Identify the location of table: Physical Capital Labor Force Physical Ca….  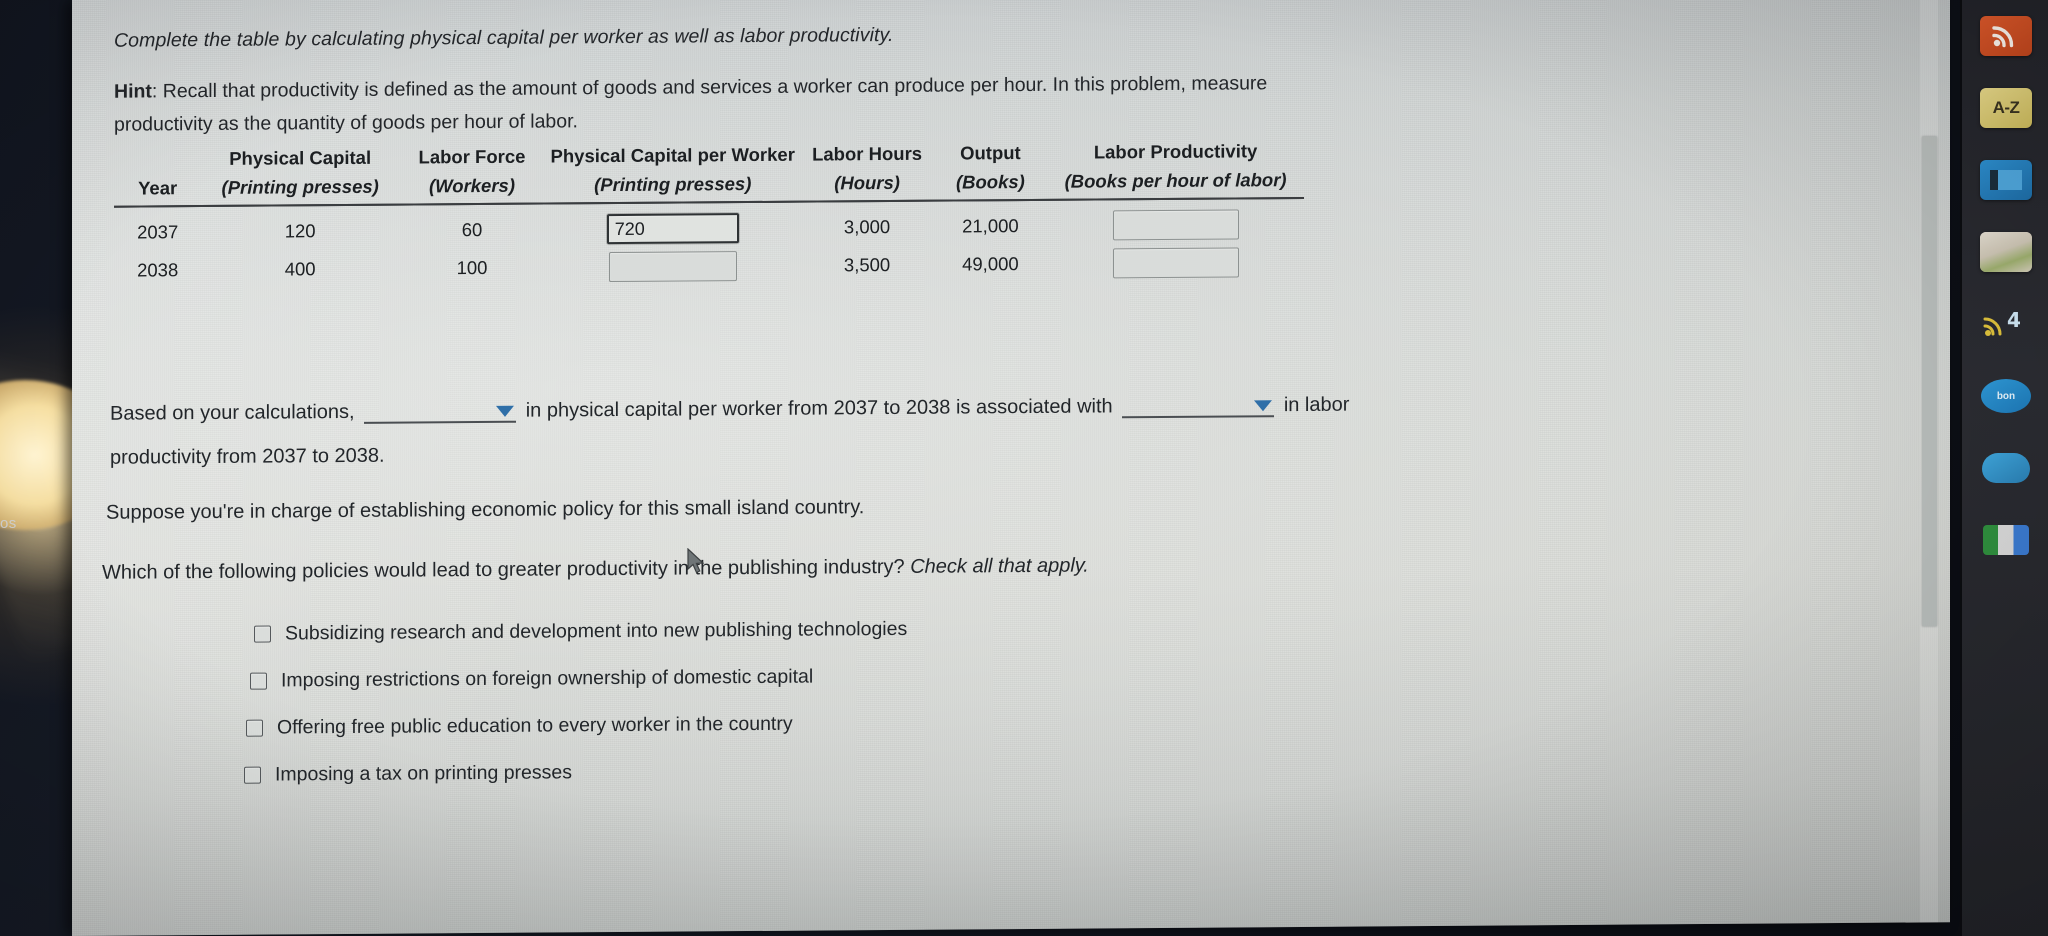
(709, 210).